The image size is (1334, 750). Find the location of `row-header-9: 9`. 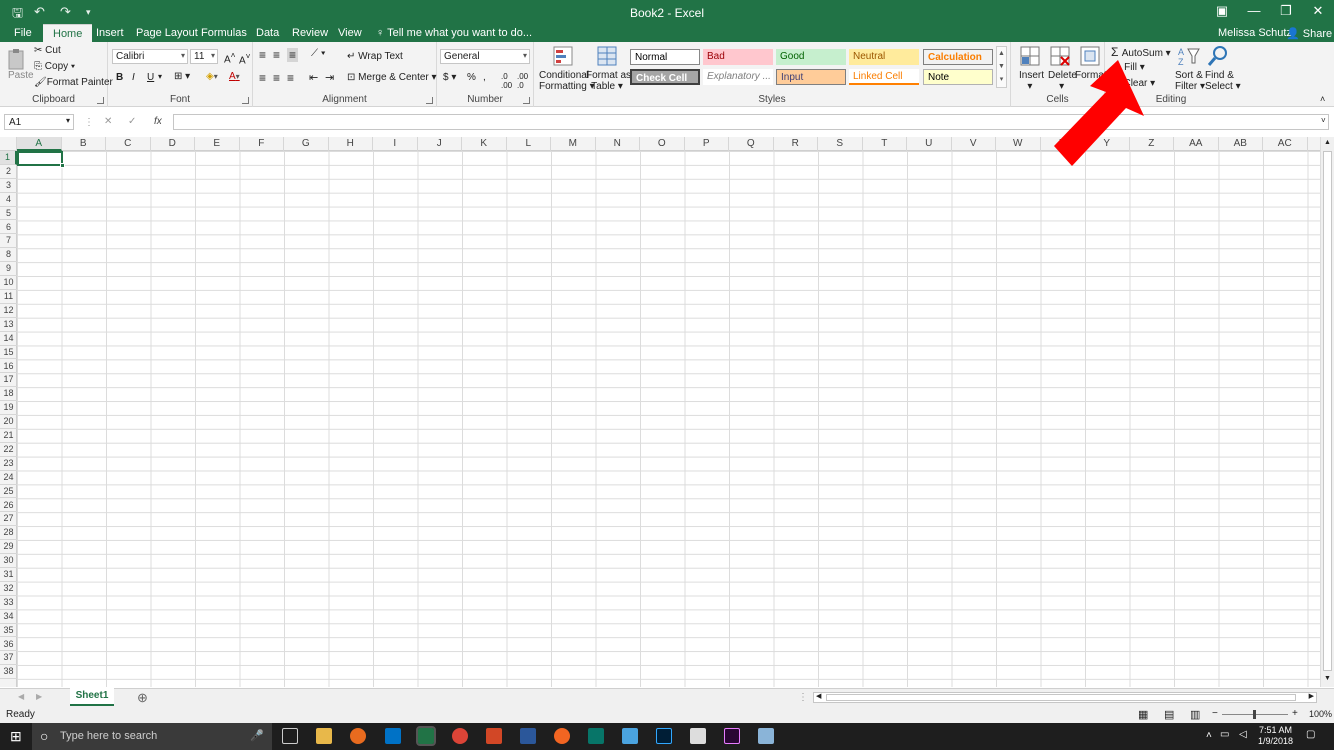

row-header-9: 9 is located at coordinates (8, 269).